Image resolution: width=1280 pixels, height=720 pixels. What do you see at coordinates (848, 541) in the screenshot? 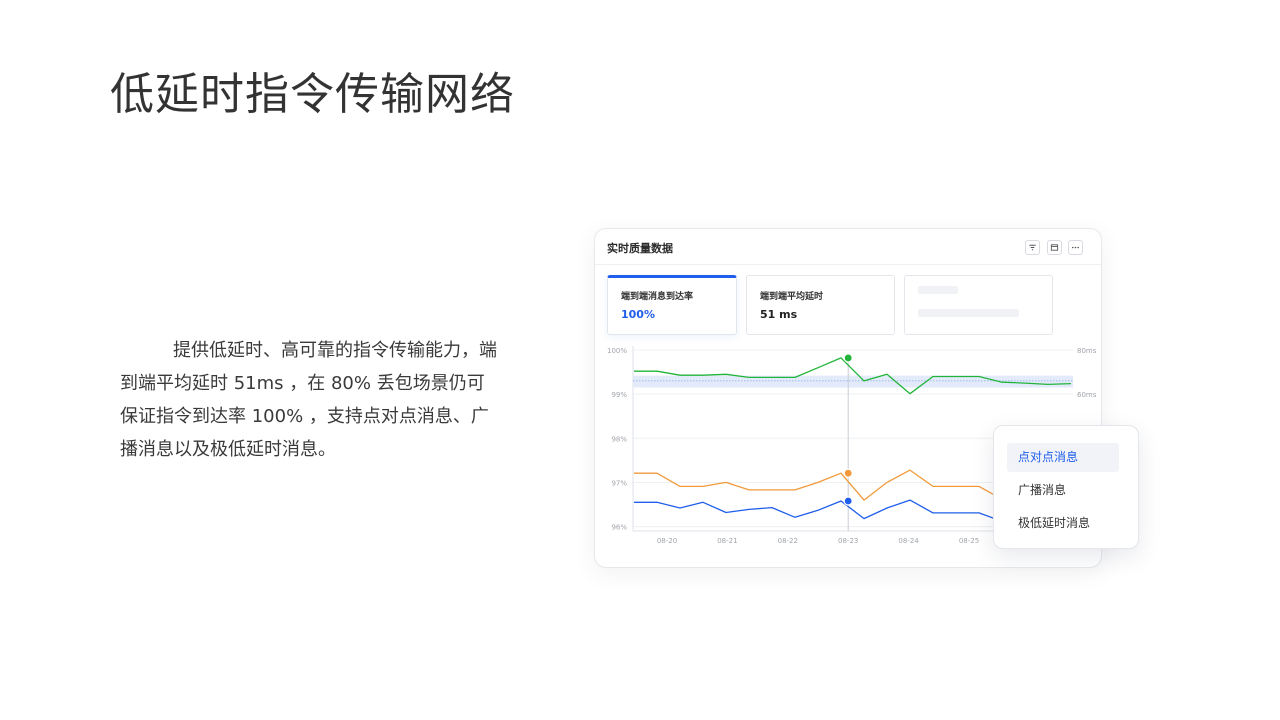
I see `x-tick-label: 08-23` at bounding box center [848, 541].